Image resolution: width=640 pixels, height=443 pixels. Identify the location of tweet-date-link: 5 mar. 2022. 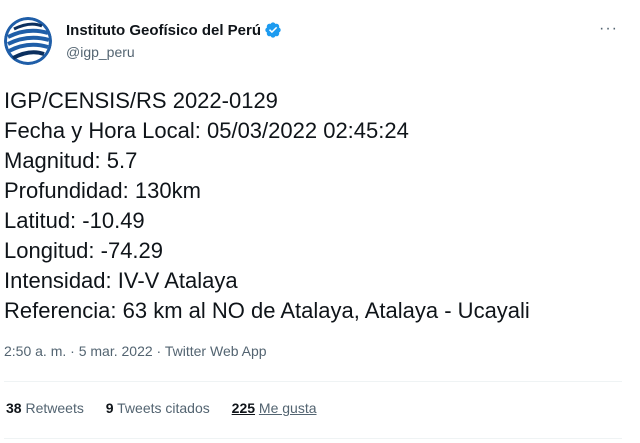
(116, 351).